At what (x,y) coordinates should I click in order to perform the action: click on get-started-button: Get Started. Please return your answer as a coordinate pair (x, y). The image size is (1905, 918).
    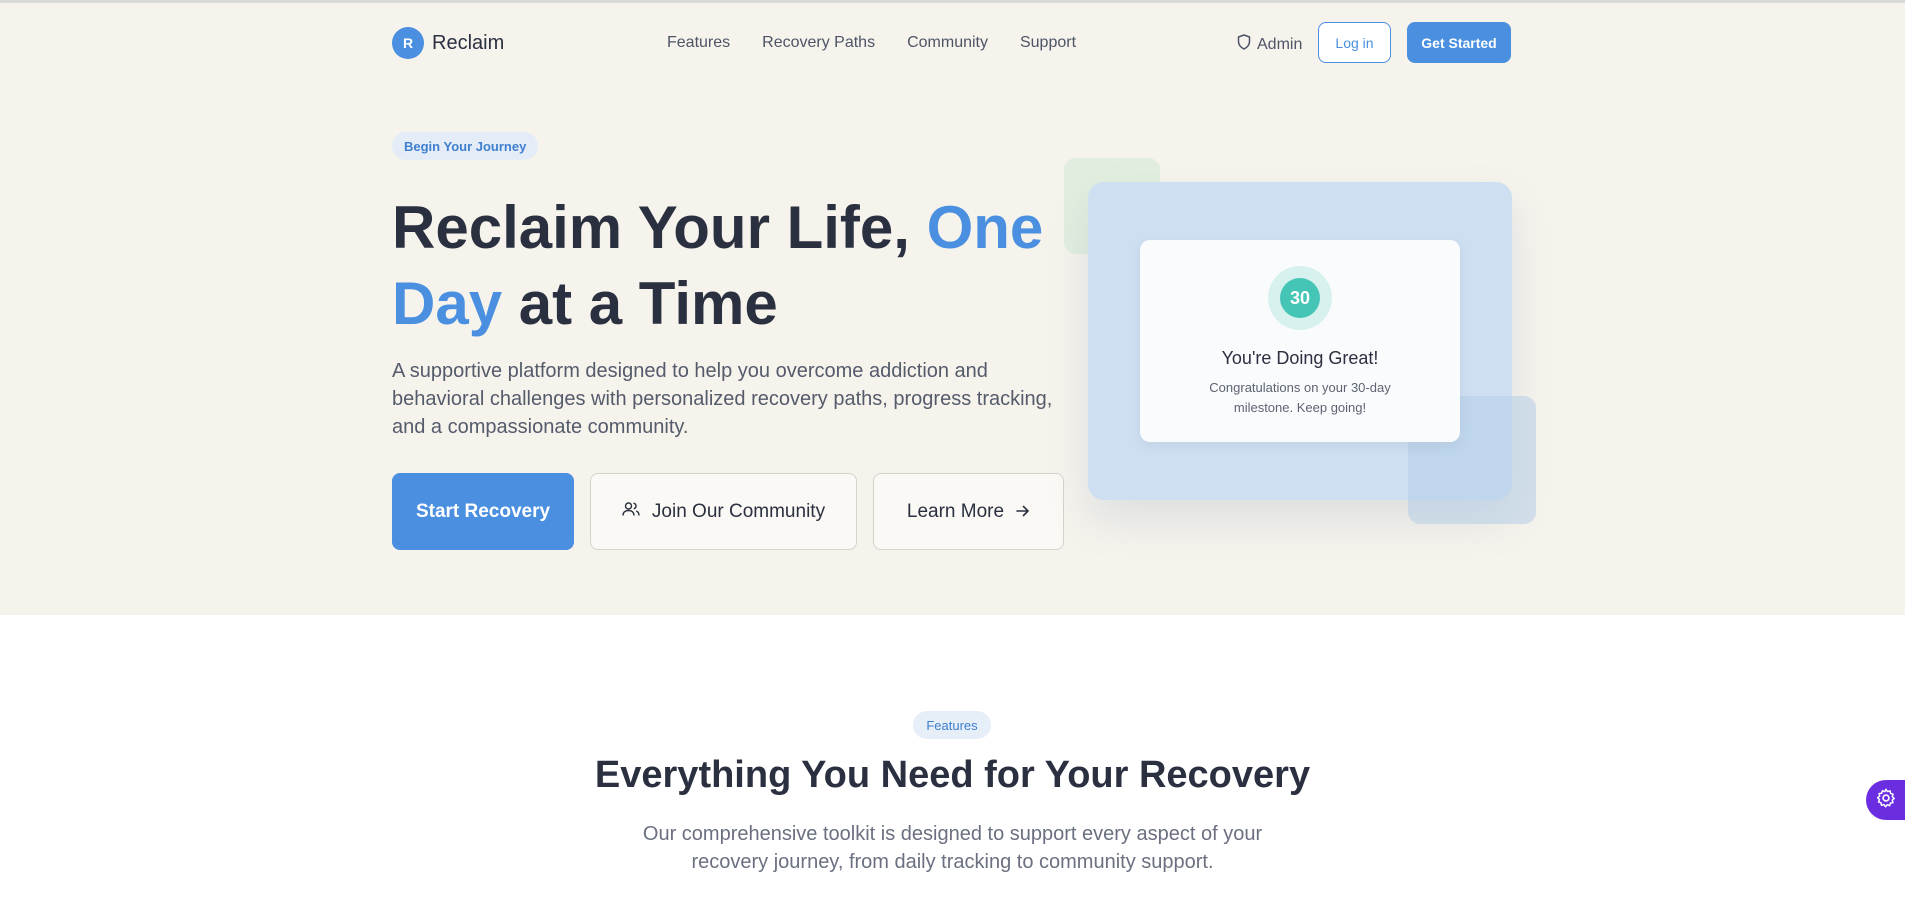
    Looking at the image, I should click on (1459, 42).